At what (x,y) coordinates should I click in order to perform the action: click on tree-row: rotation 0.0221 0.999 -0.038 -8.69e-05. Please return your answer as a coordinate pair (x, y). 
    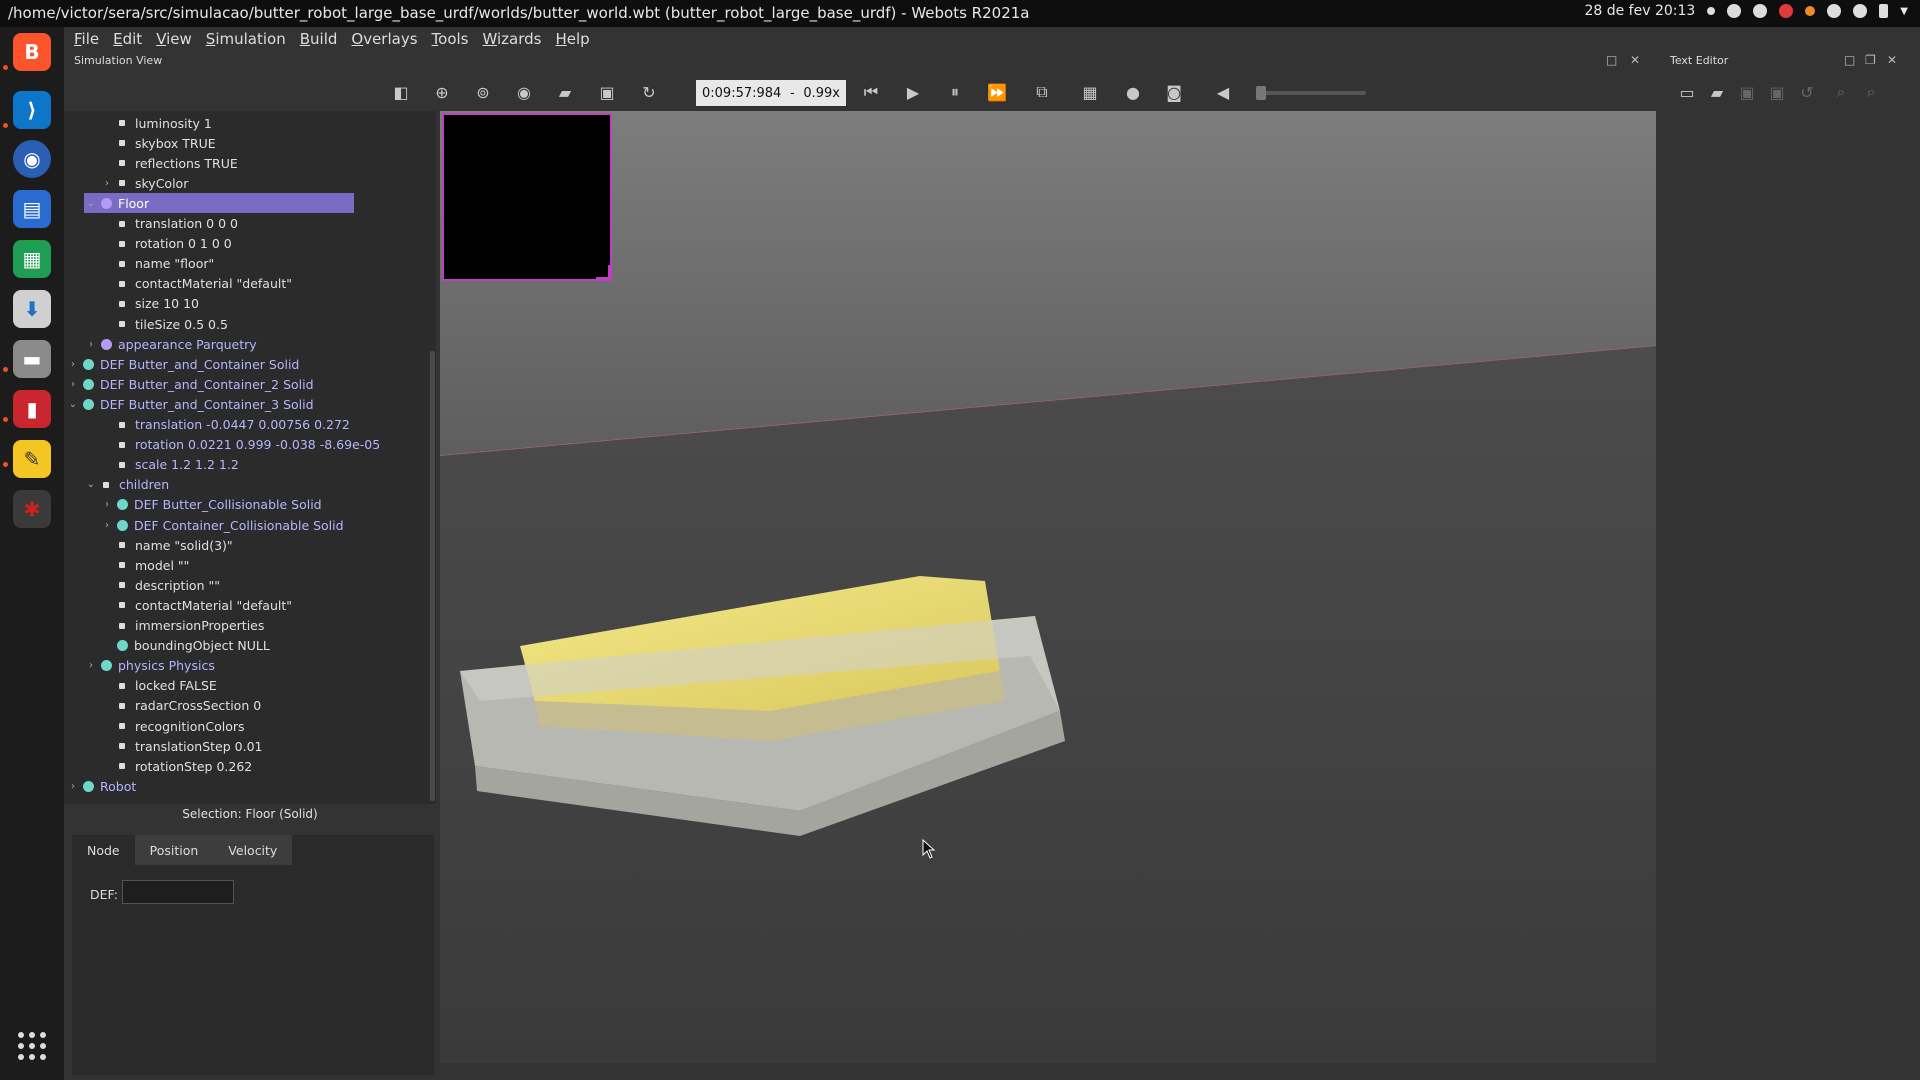
    Looking at the image, I should click on (240, 445).